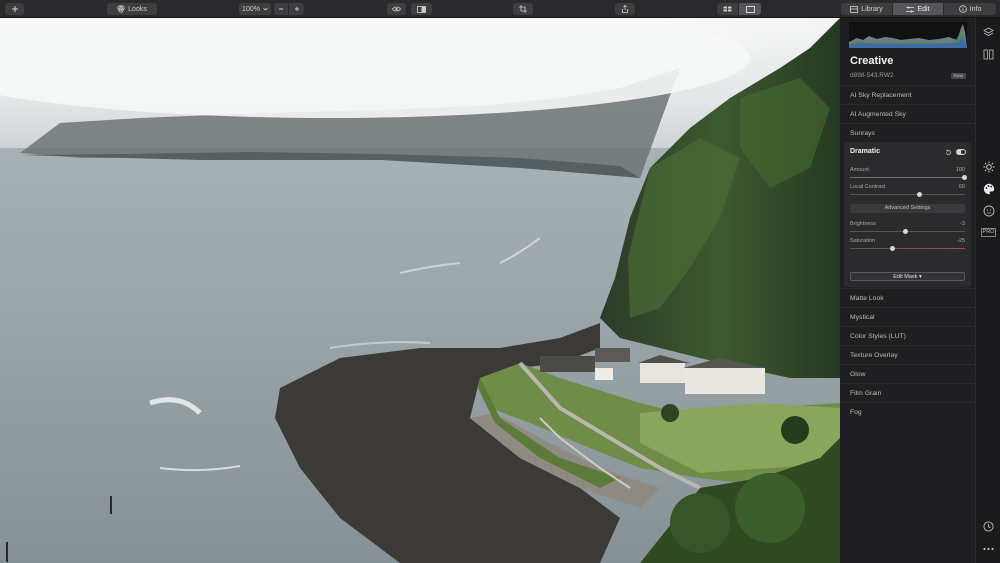 This screenshot has width=1000, height=563. Describe the element at coordinates (137, 9) in the screenshot. I see `looks-label: Looks` at that location.